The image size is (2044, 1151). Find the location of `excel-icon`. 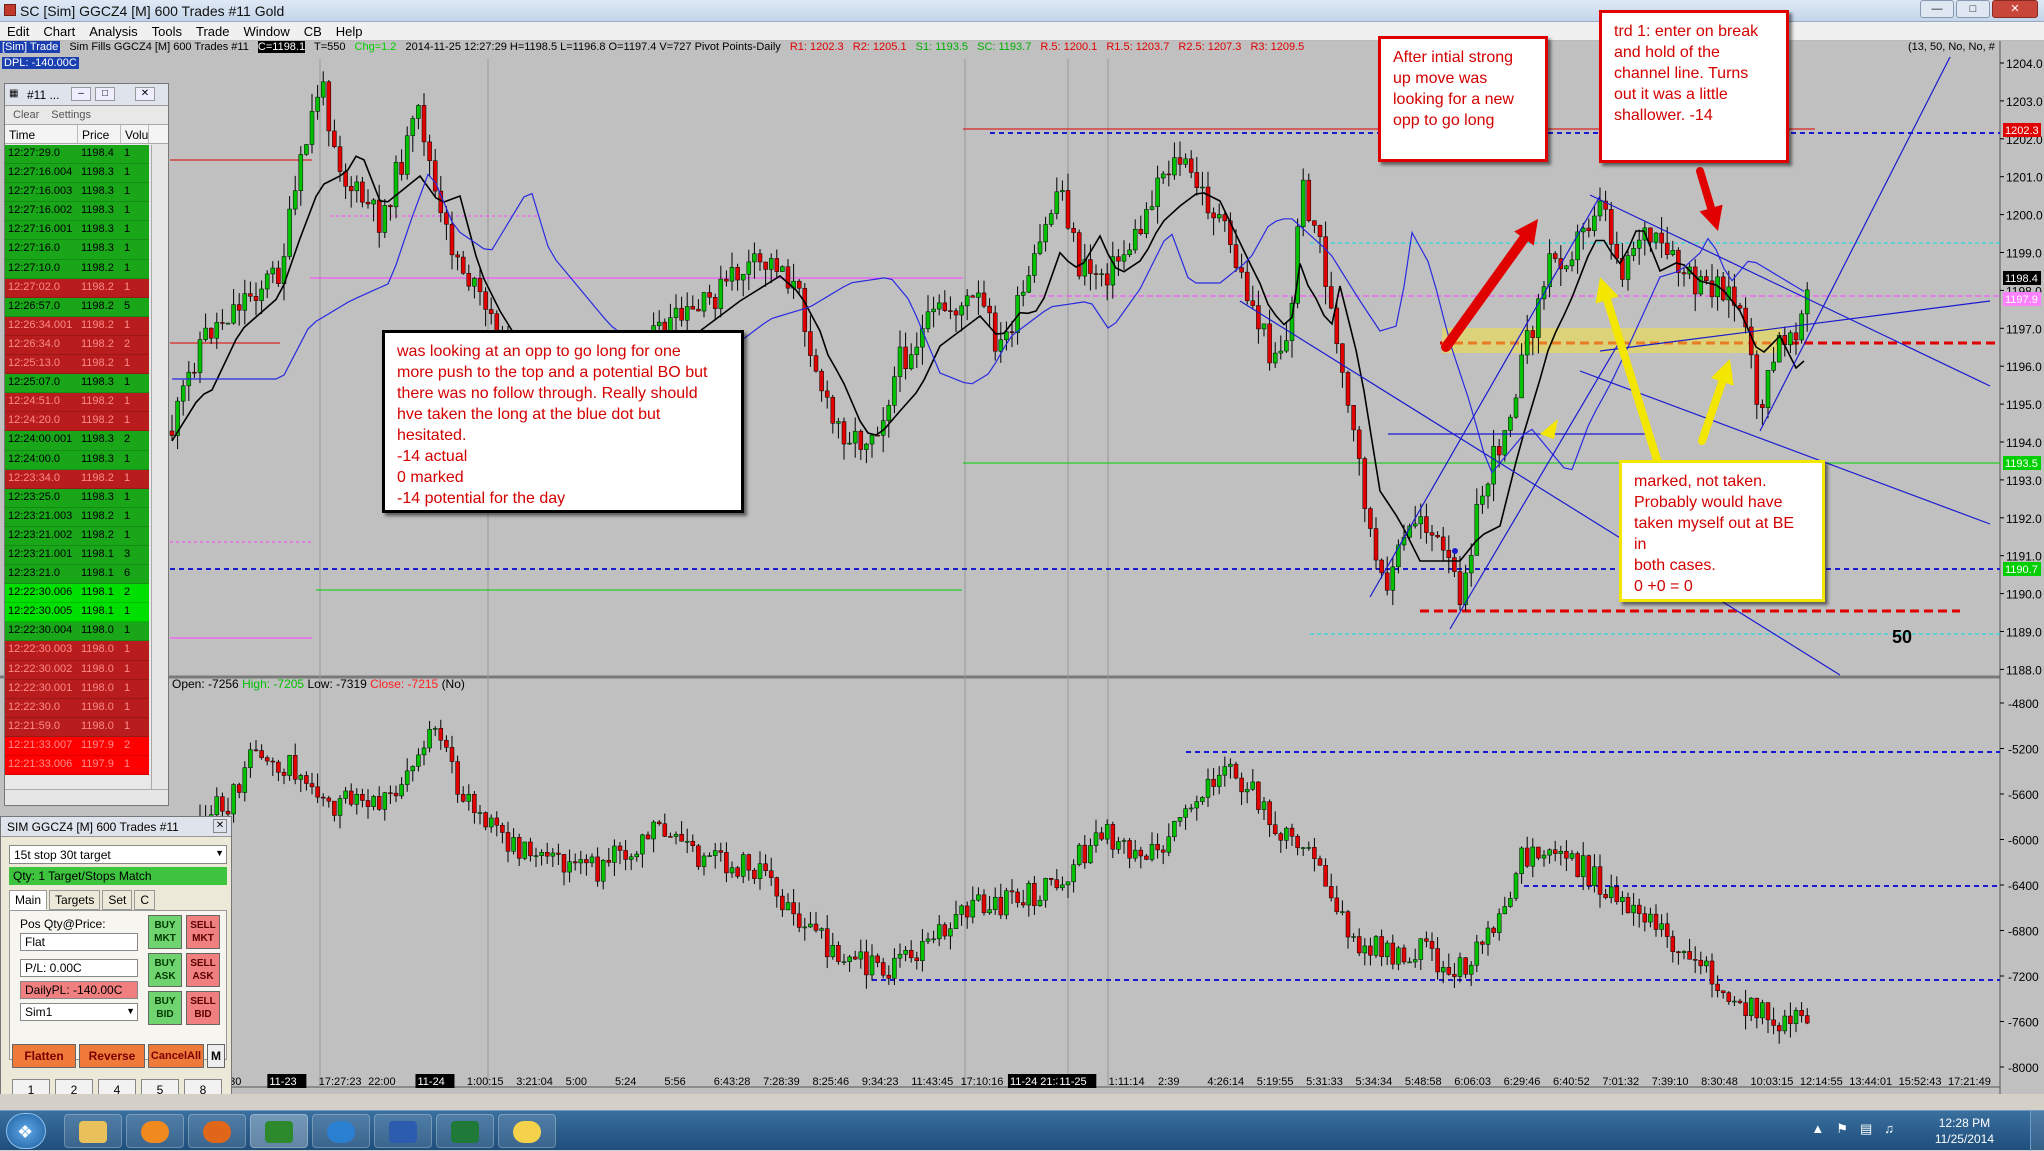

excel-icon is located at coordinates (465, 1131).